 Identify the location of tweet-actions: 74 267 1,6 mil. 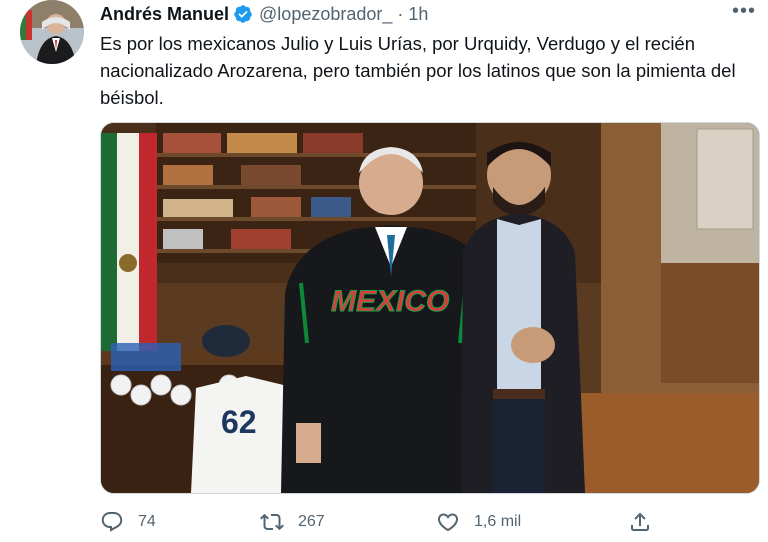
(380, 524).